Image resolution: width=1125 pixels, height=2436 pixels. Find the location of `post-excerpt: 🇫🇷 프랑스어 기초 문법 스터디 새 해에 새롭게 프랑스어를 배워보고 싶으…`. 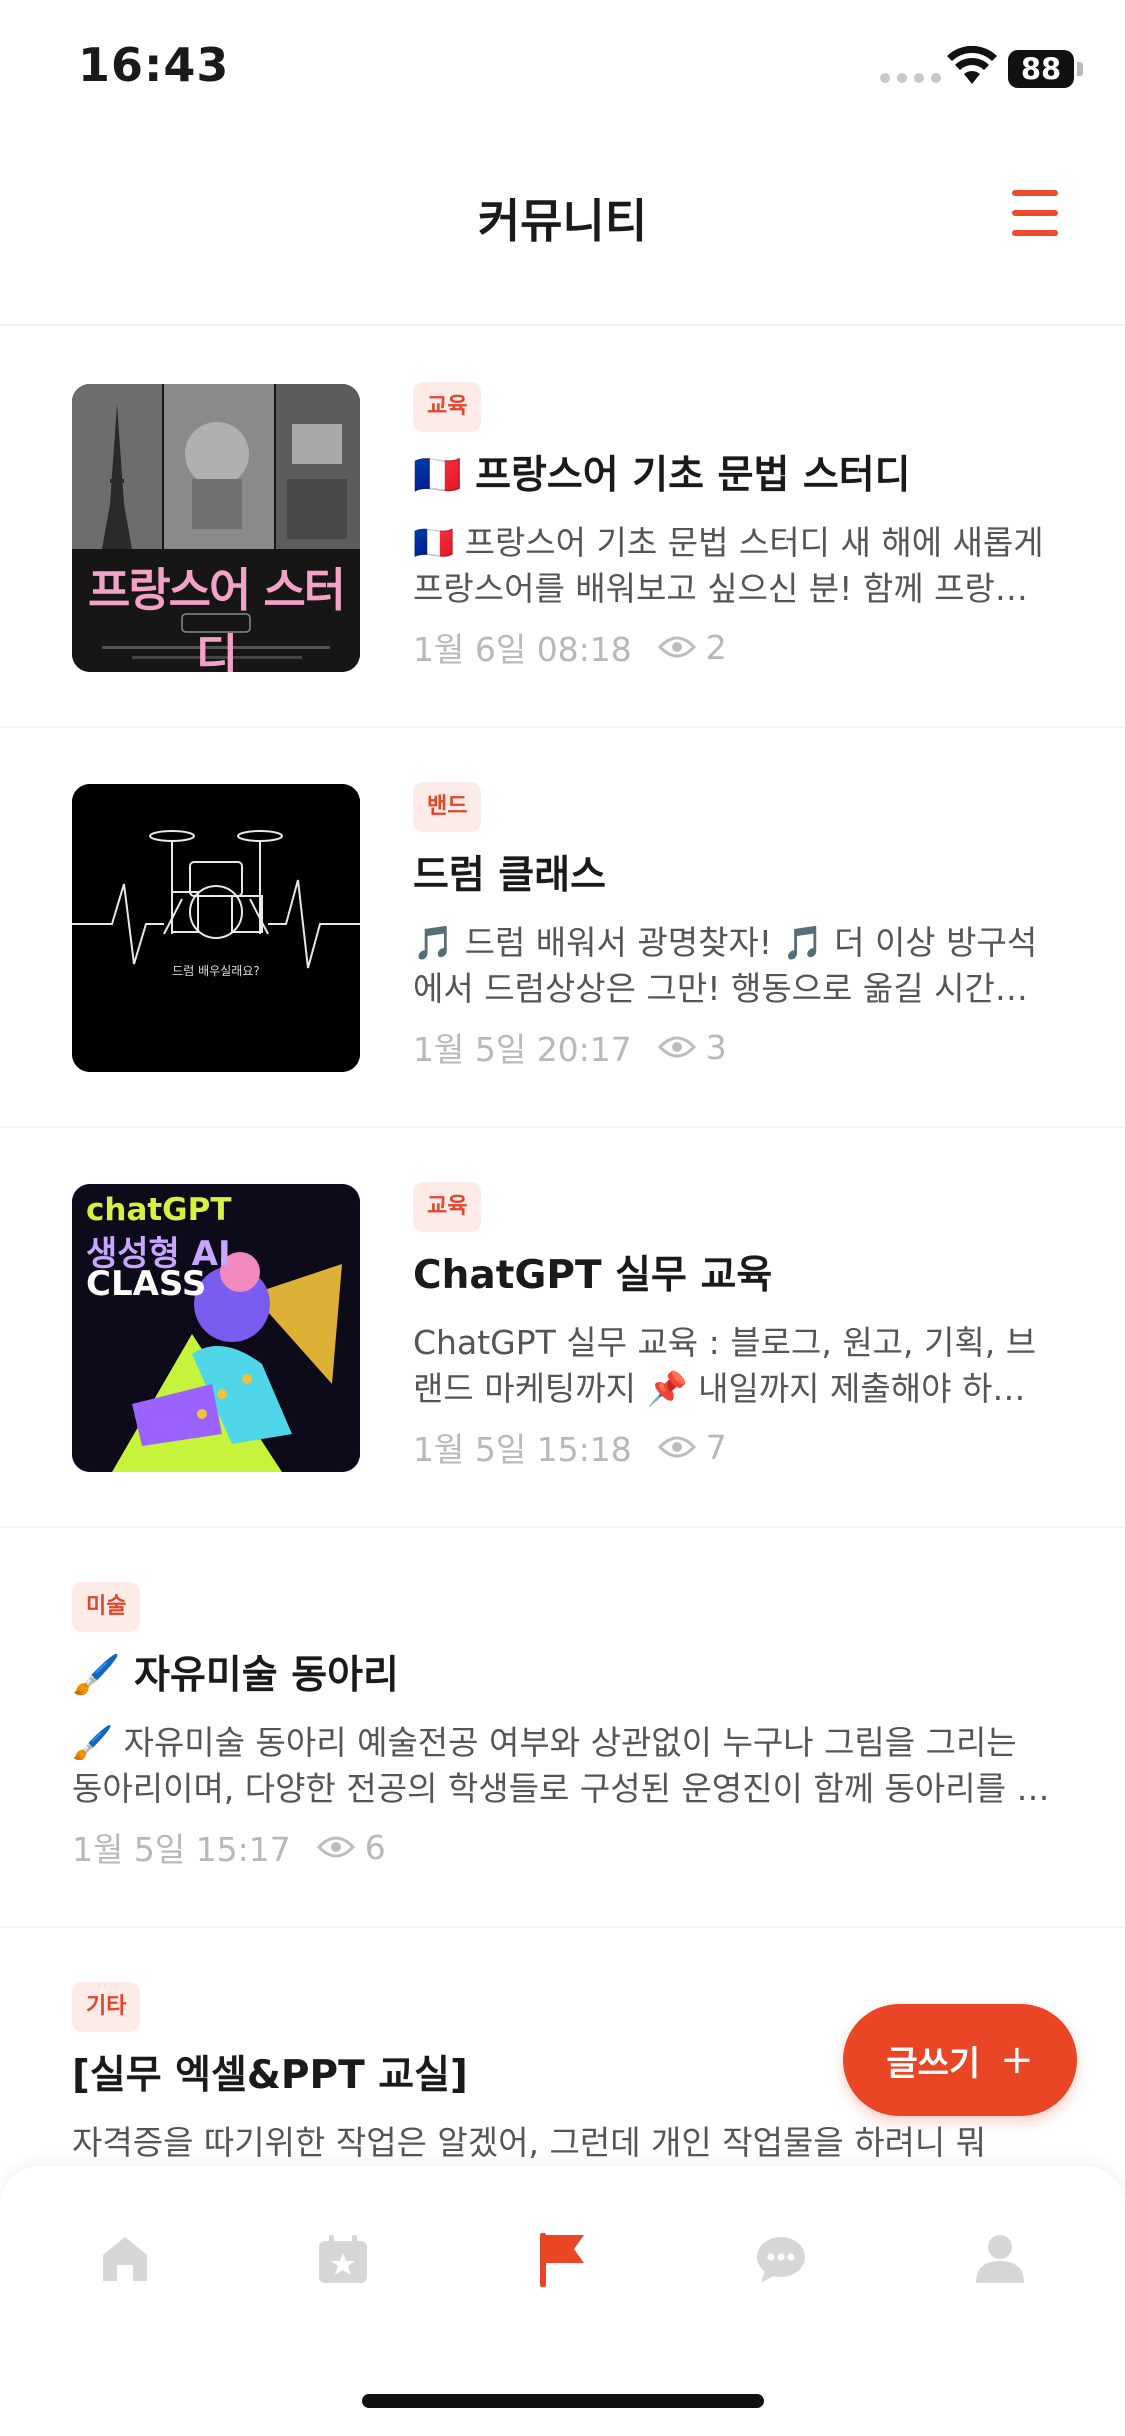

post-excerpt: 🇫🇷 프랑스어 기초 문법 스터디 새 해에 새롭게 프랑스어를 배워보고 싶으… is located at coordinates (728, 565).